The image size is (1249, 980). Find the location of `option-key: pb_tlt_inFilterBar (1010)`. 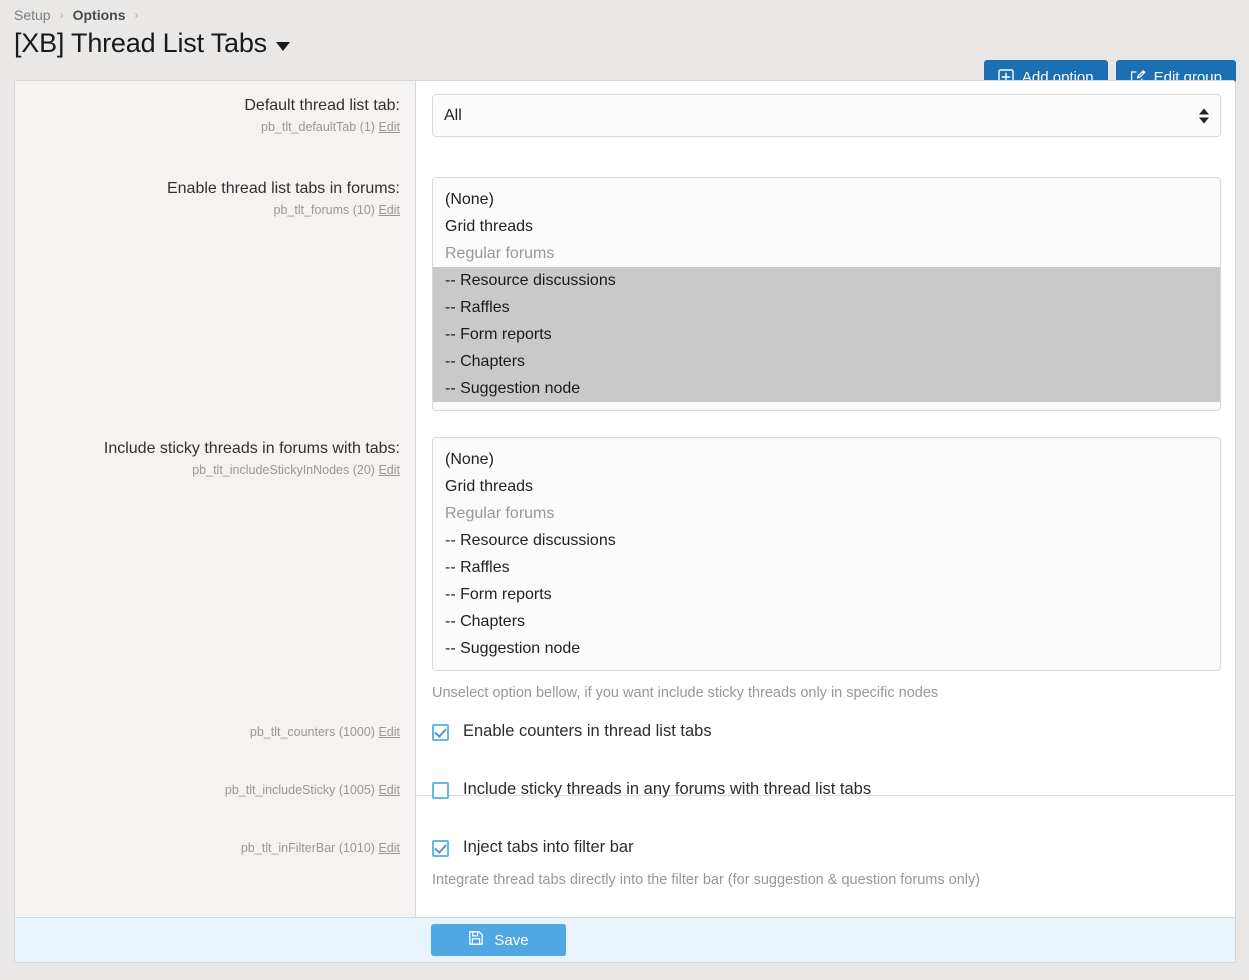

option-key: pb_tlt_inFilterBar (1010) is located at coordinates (307, 848).